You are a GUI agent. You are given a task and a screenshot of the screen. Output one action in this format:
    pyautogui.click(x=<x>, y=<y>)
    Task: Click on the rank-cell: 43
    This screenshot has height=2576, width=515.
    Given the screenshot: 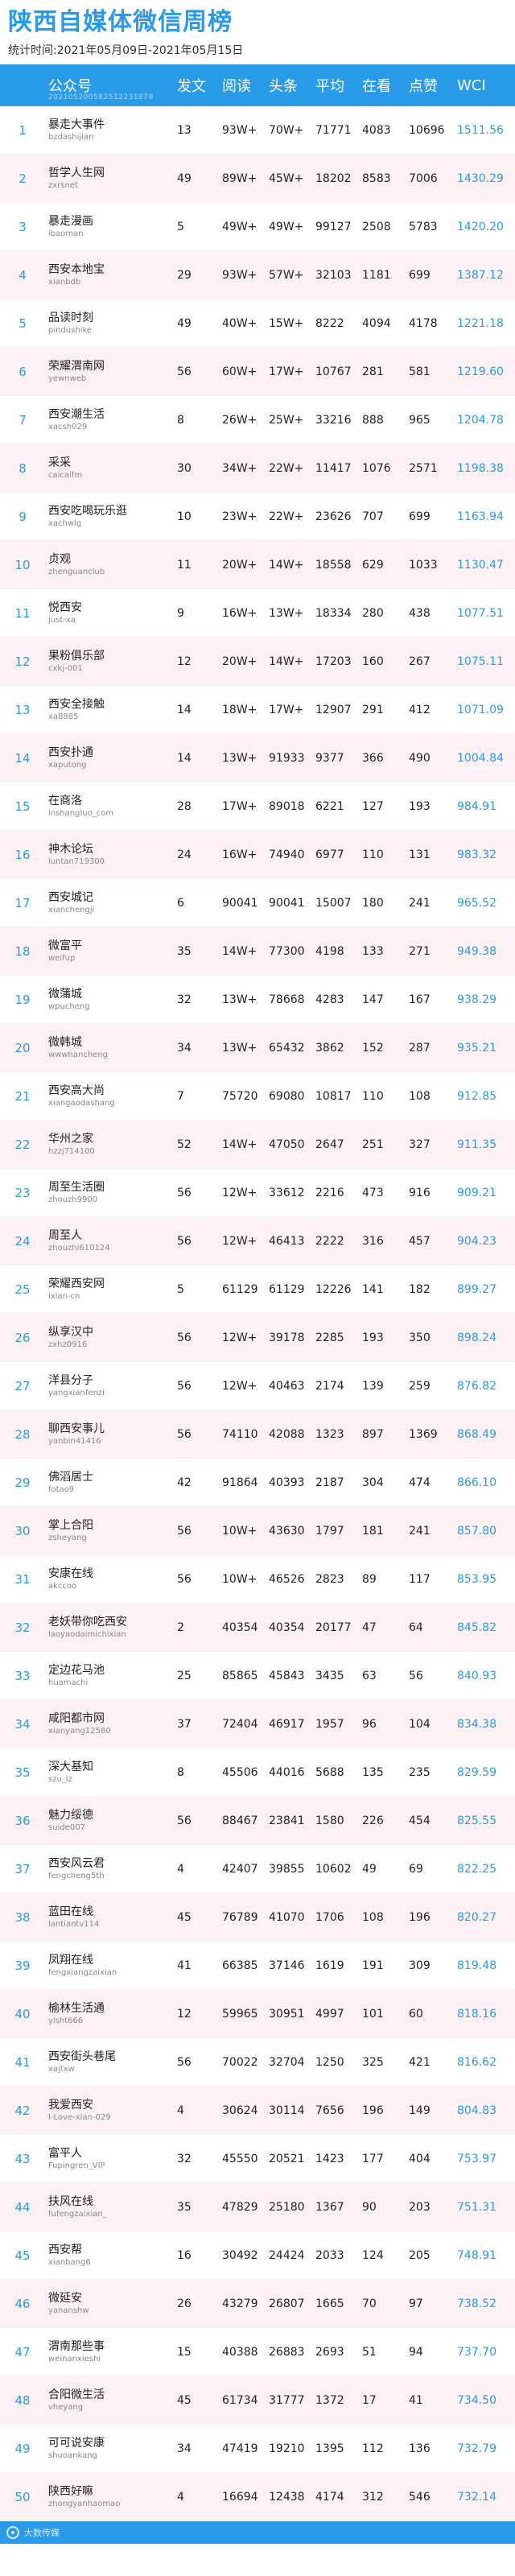 What is the action you would take?
    pyautogui.click(x=22, y=2158)
    